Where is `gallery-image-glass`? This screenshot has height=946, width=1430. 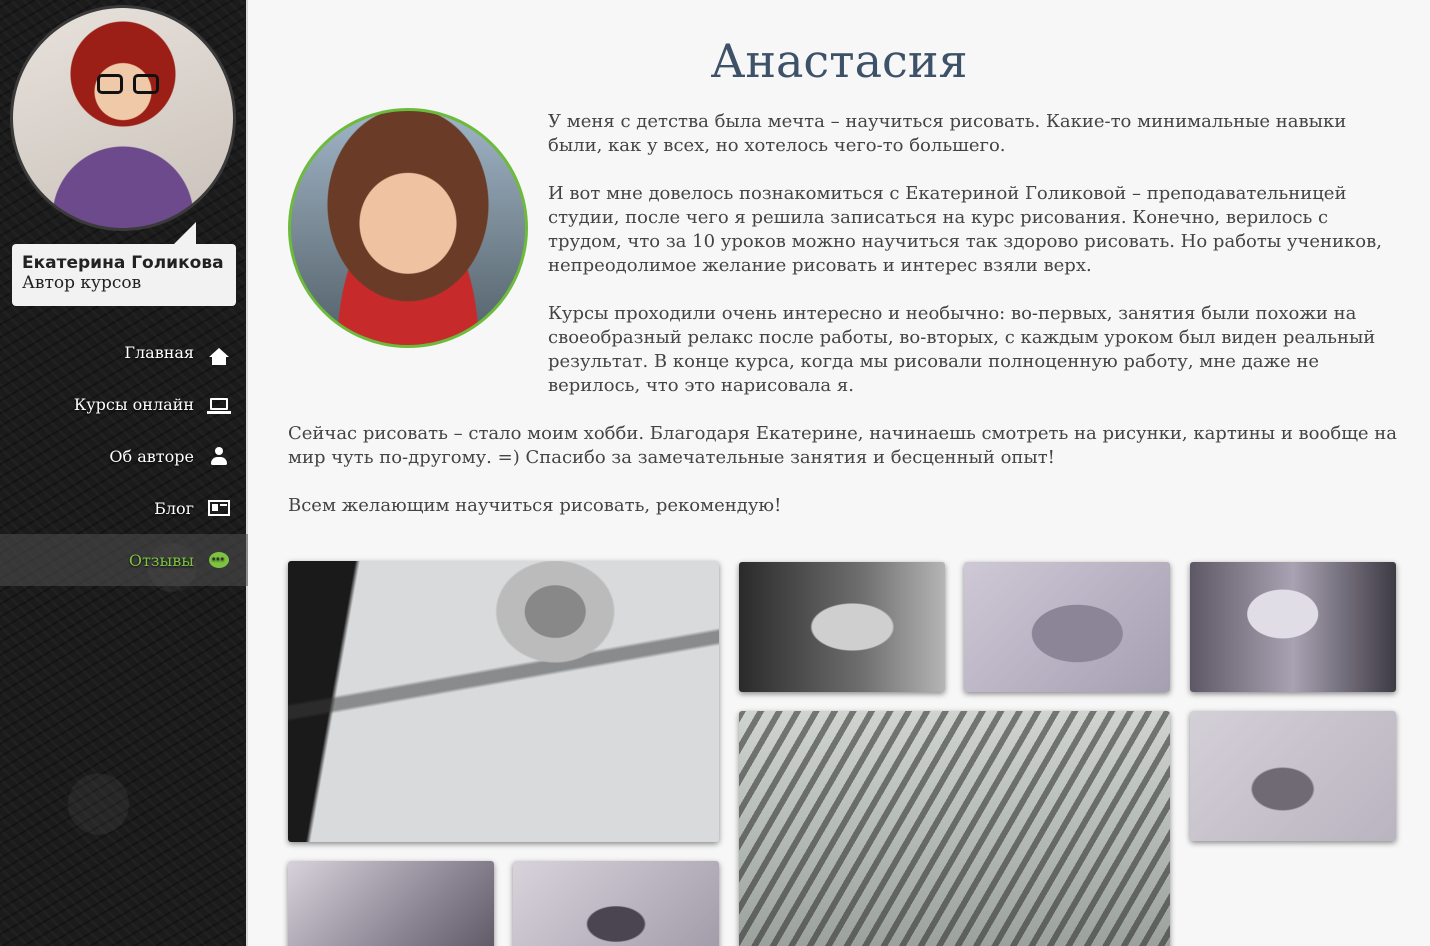
gallery-image-glass is located at coordinates (1293, 776).